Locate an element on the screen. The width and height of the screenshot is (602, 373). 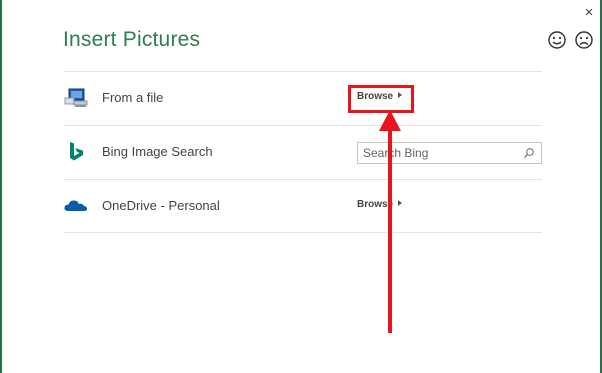
browse-onedrive-button: Browse is located at coordinates (380, 204).